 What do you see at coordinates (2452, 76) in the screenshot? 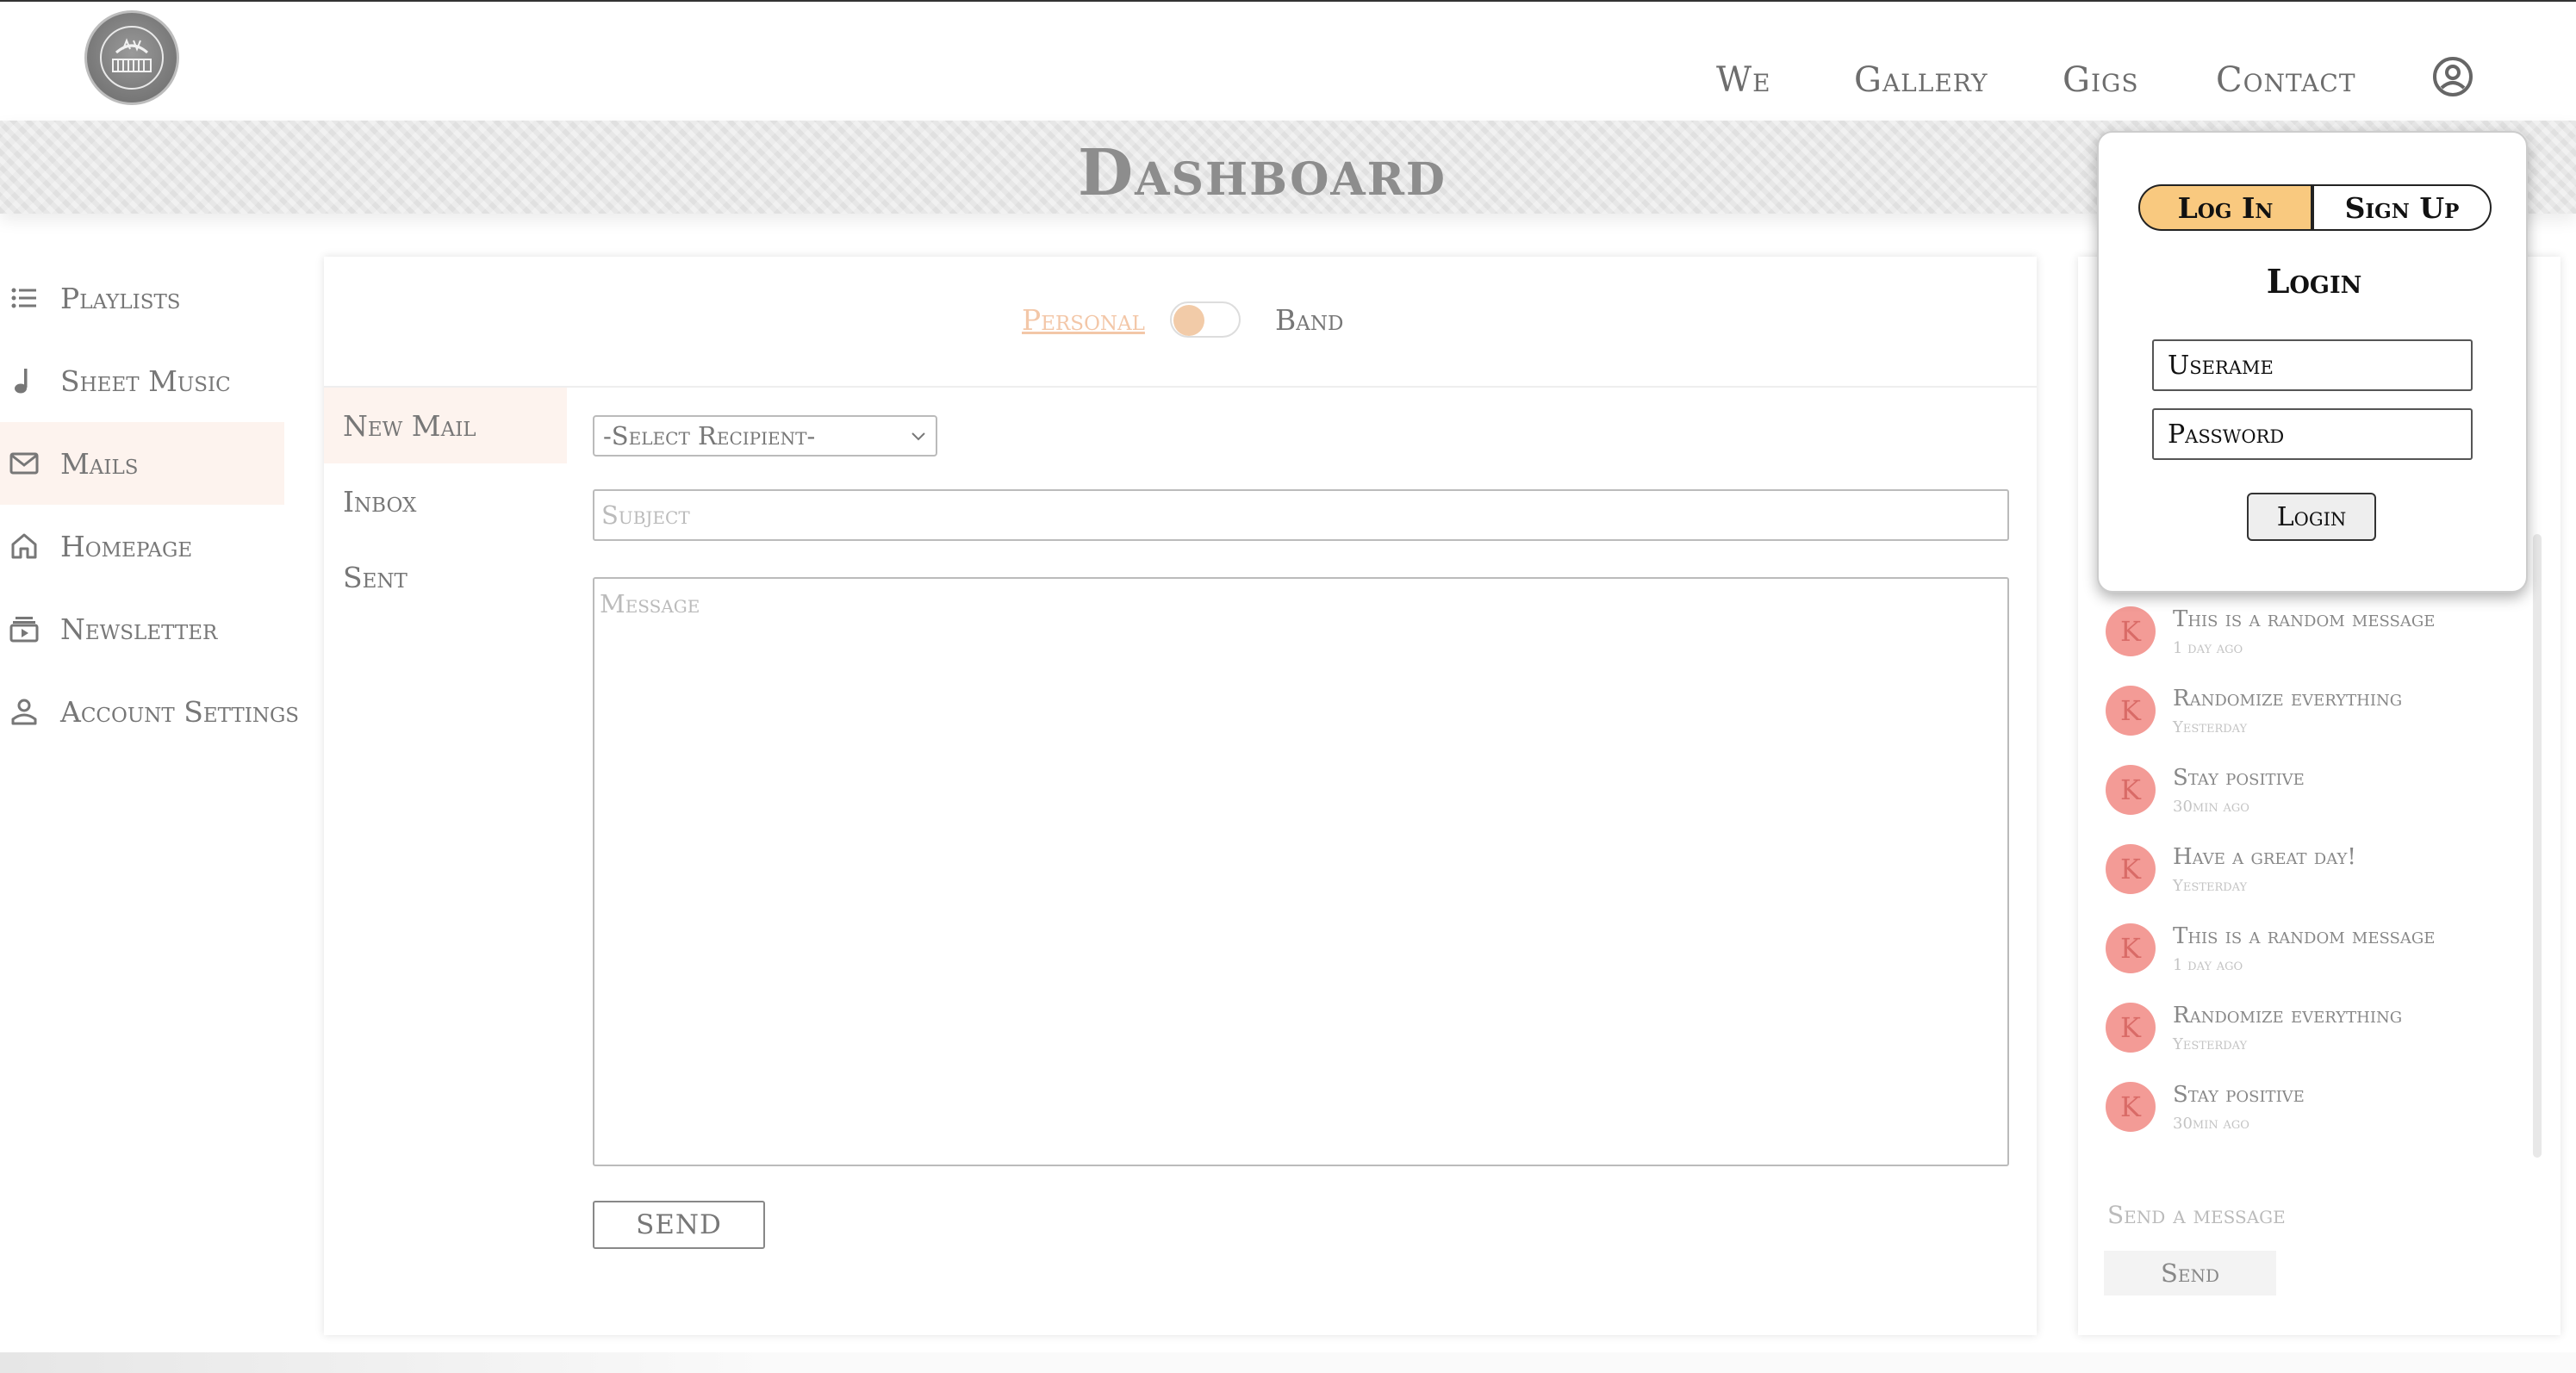
I see `user-circle-icon` at bounding box center [2452, 76].